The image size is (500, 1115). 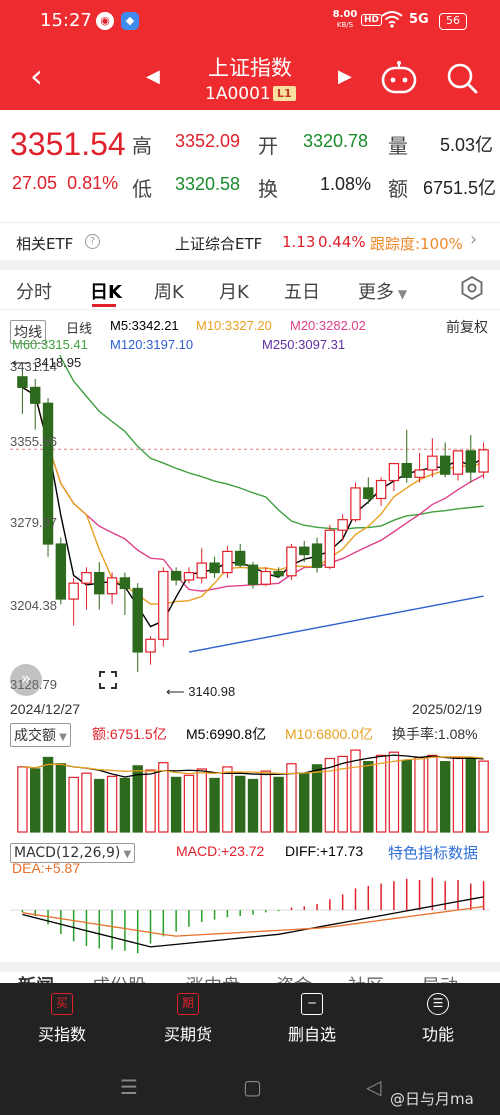 What do you see at coordinates (467, 327) in the screenshot?
I see `price-adjust-toggle: 前复权` at bounding box center [467, 327].